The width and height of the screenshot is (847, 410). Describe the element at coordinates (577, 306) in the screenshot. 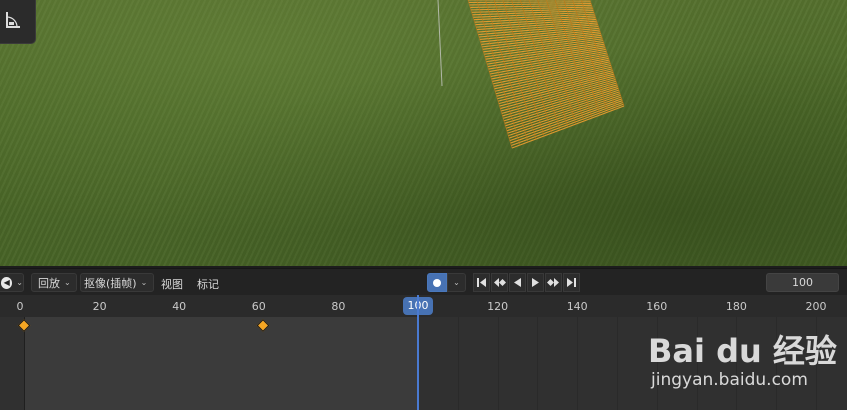

I see `frame-tick-label: 140` at that location.